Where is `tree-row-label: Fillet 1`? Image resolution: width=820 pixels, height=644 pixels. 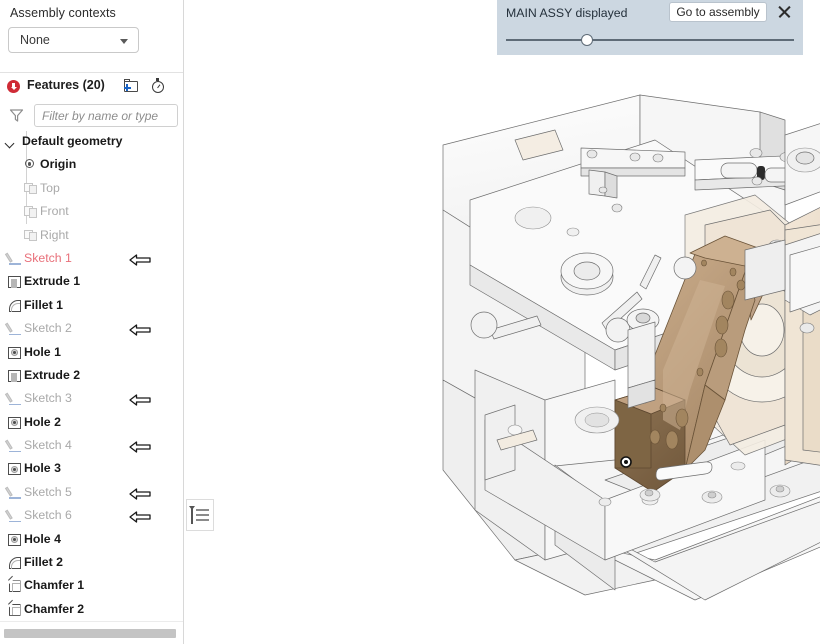
tree-row-label: Fillet 1 is located at coordinates (43, 304).